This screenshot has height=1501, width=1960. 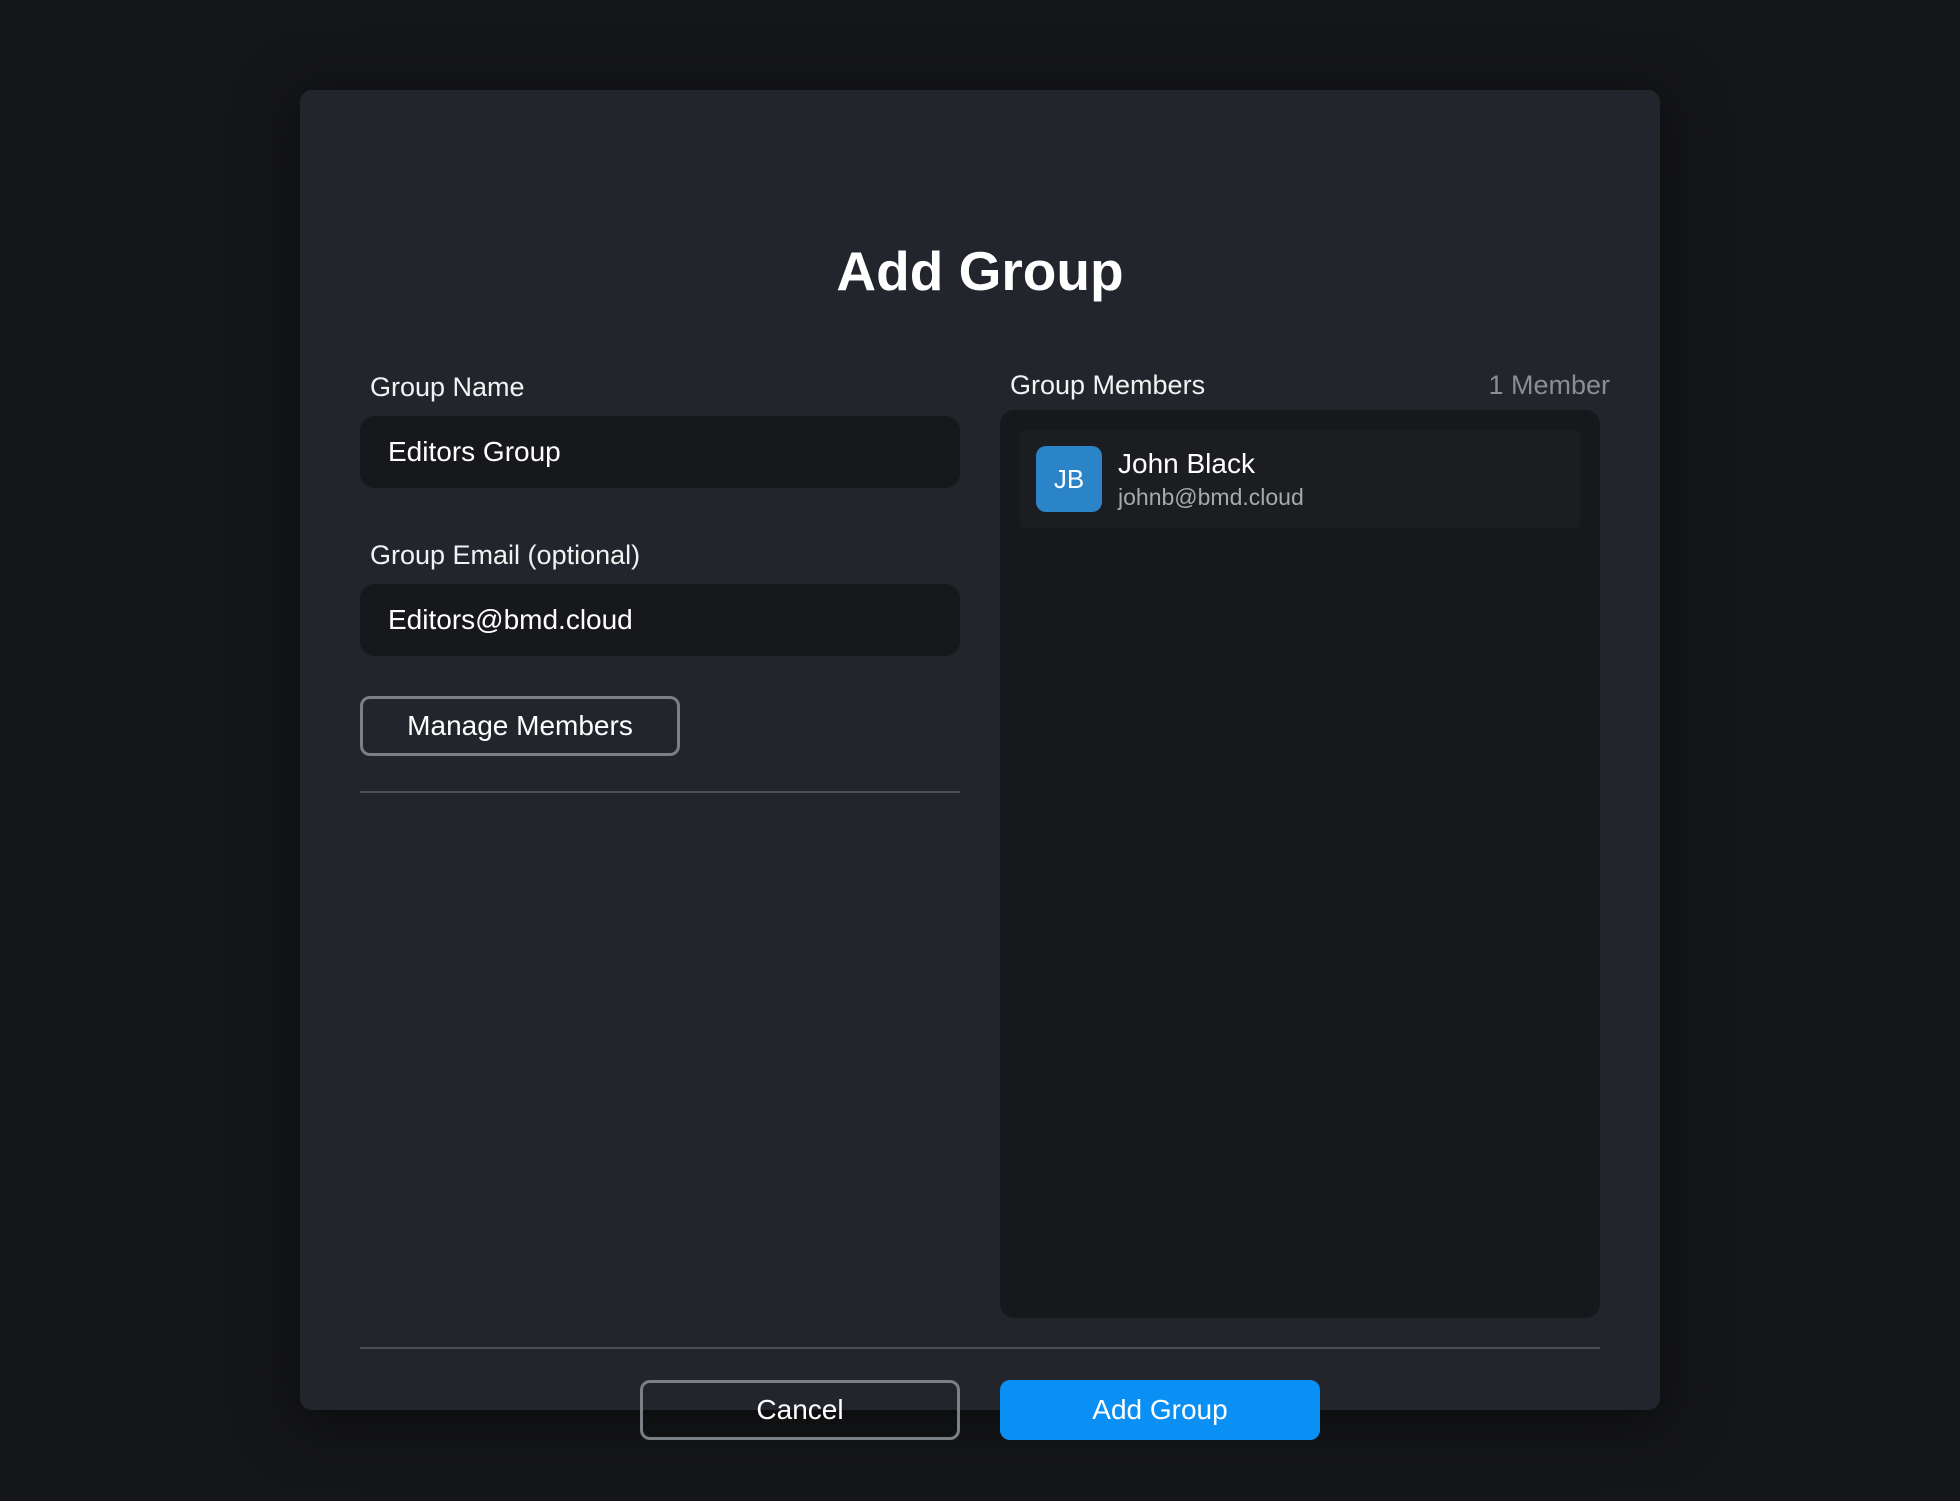 I want to click on add-group-button: Add Group, so click(x=1160, y=1410).